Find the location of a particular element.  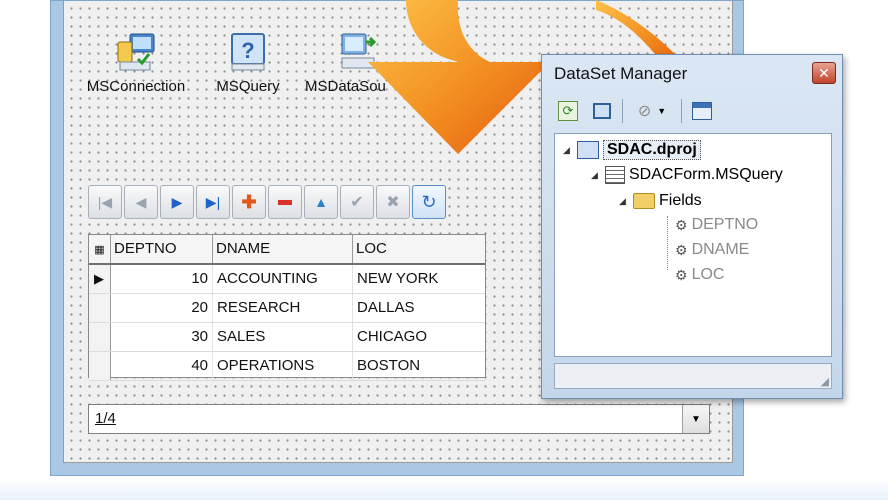

table-row: 20 RESEARCH DALLAS is located at coordinates (287, 308).